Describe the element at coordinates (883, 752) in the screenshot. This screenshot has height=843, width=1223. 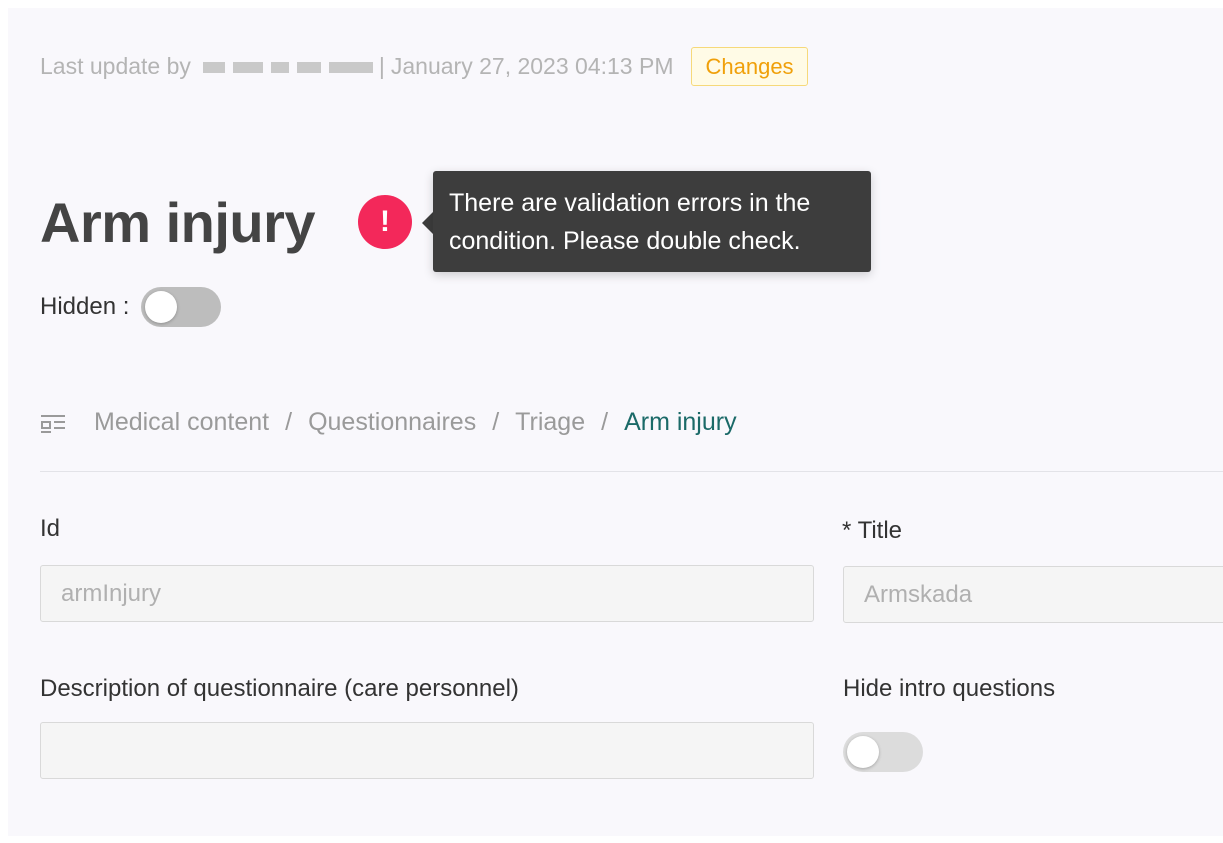
I see `hide-intro-toggle` at that location.